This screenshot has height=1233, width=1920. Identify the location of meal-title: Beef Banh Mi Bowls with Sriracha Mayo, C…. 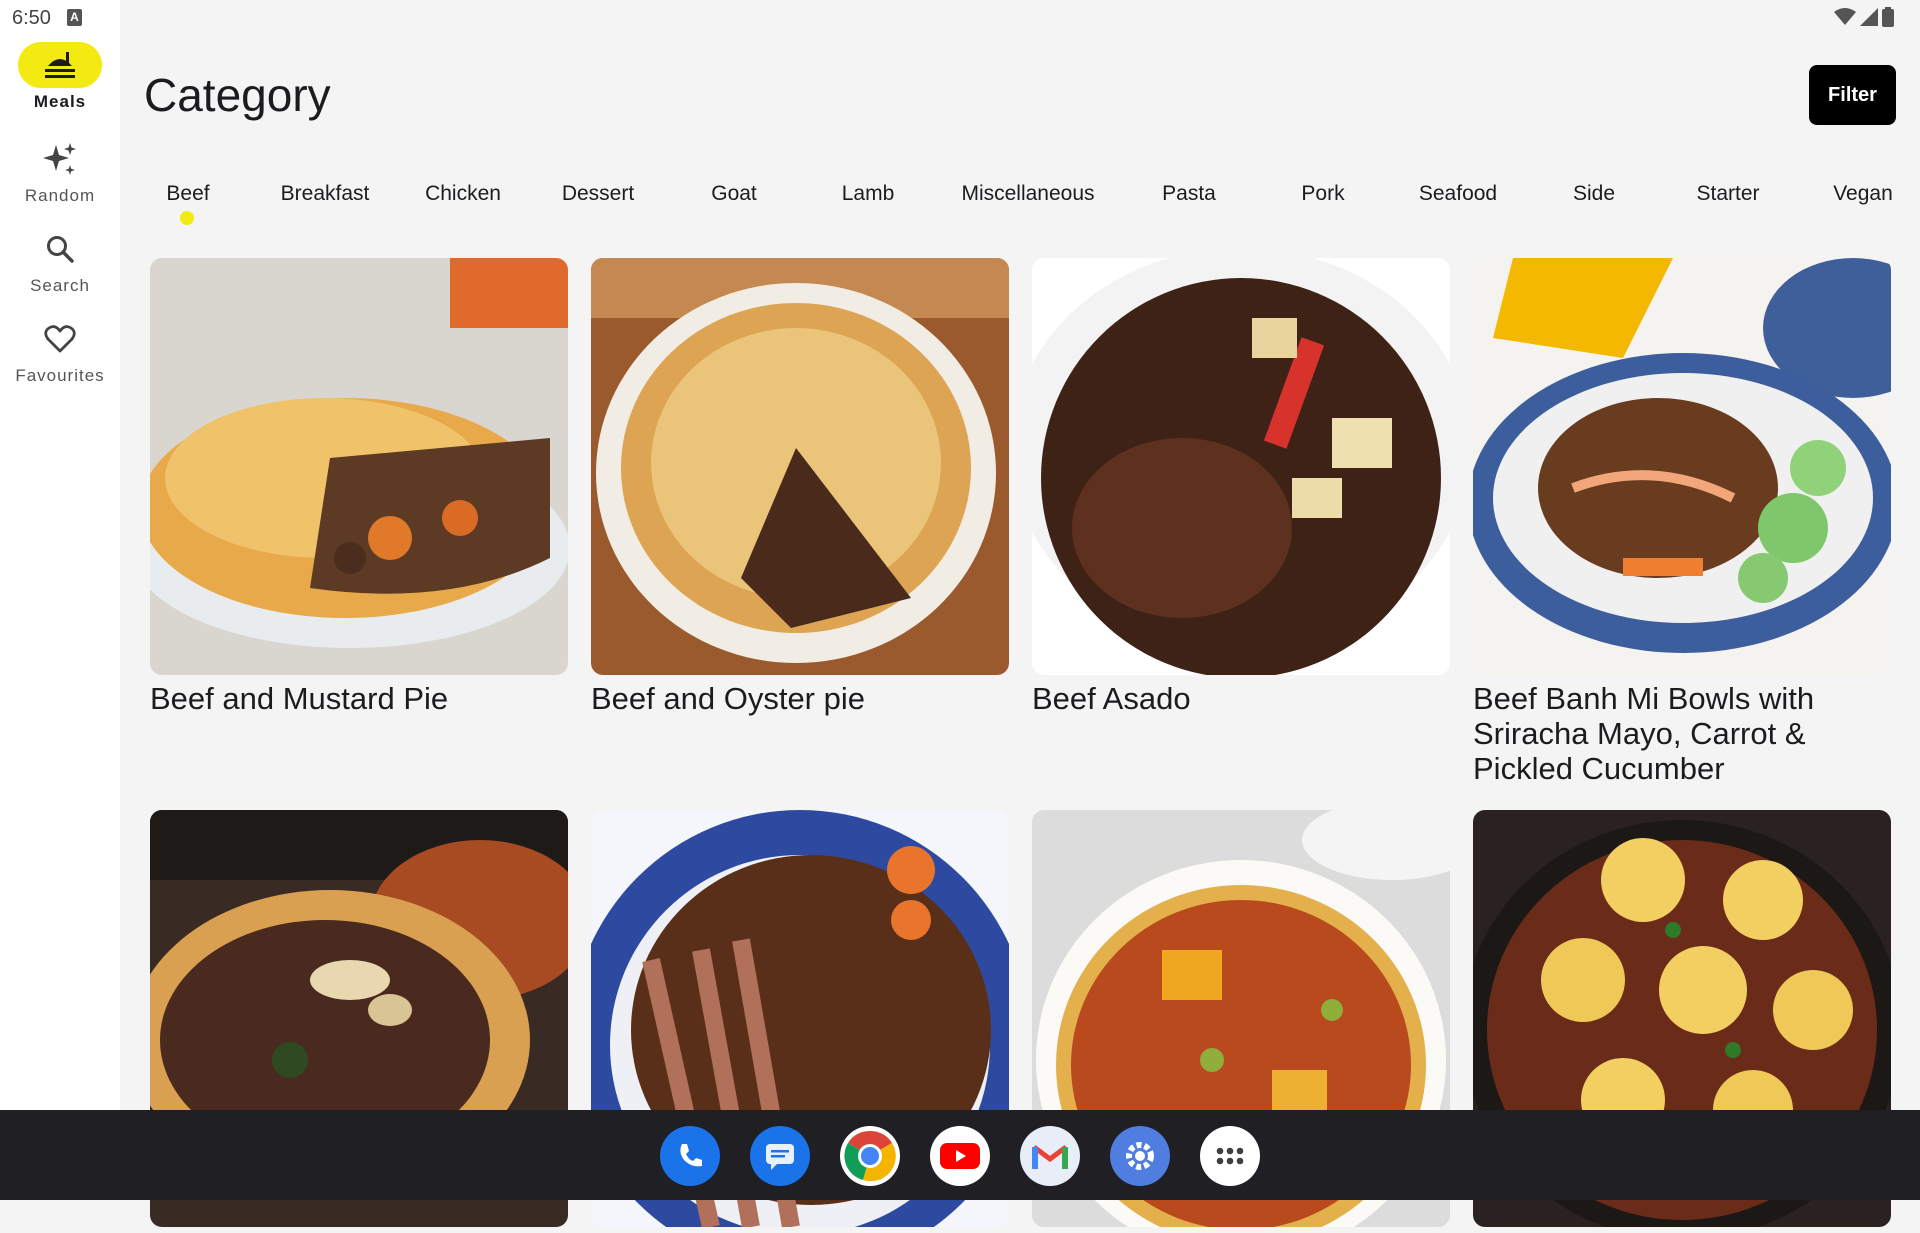
(1644, 733).